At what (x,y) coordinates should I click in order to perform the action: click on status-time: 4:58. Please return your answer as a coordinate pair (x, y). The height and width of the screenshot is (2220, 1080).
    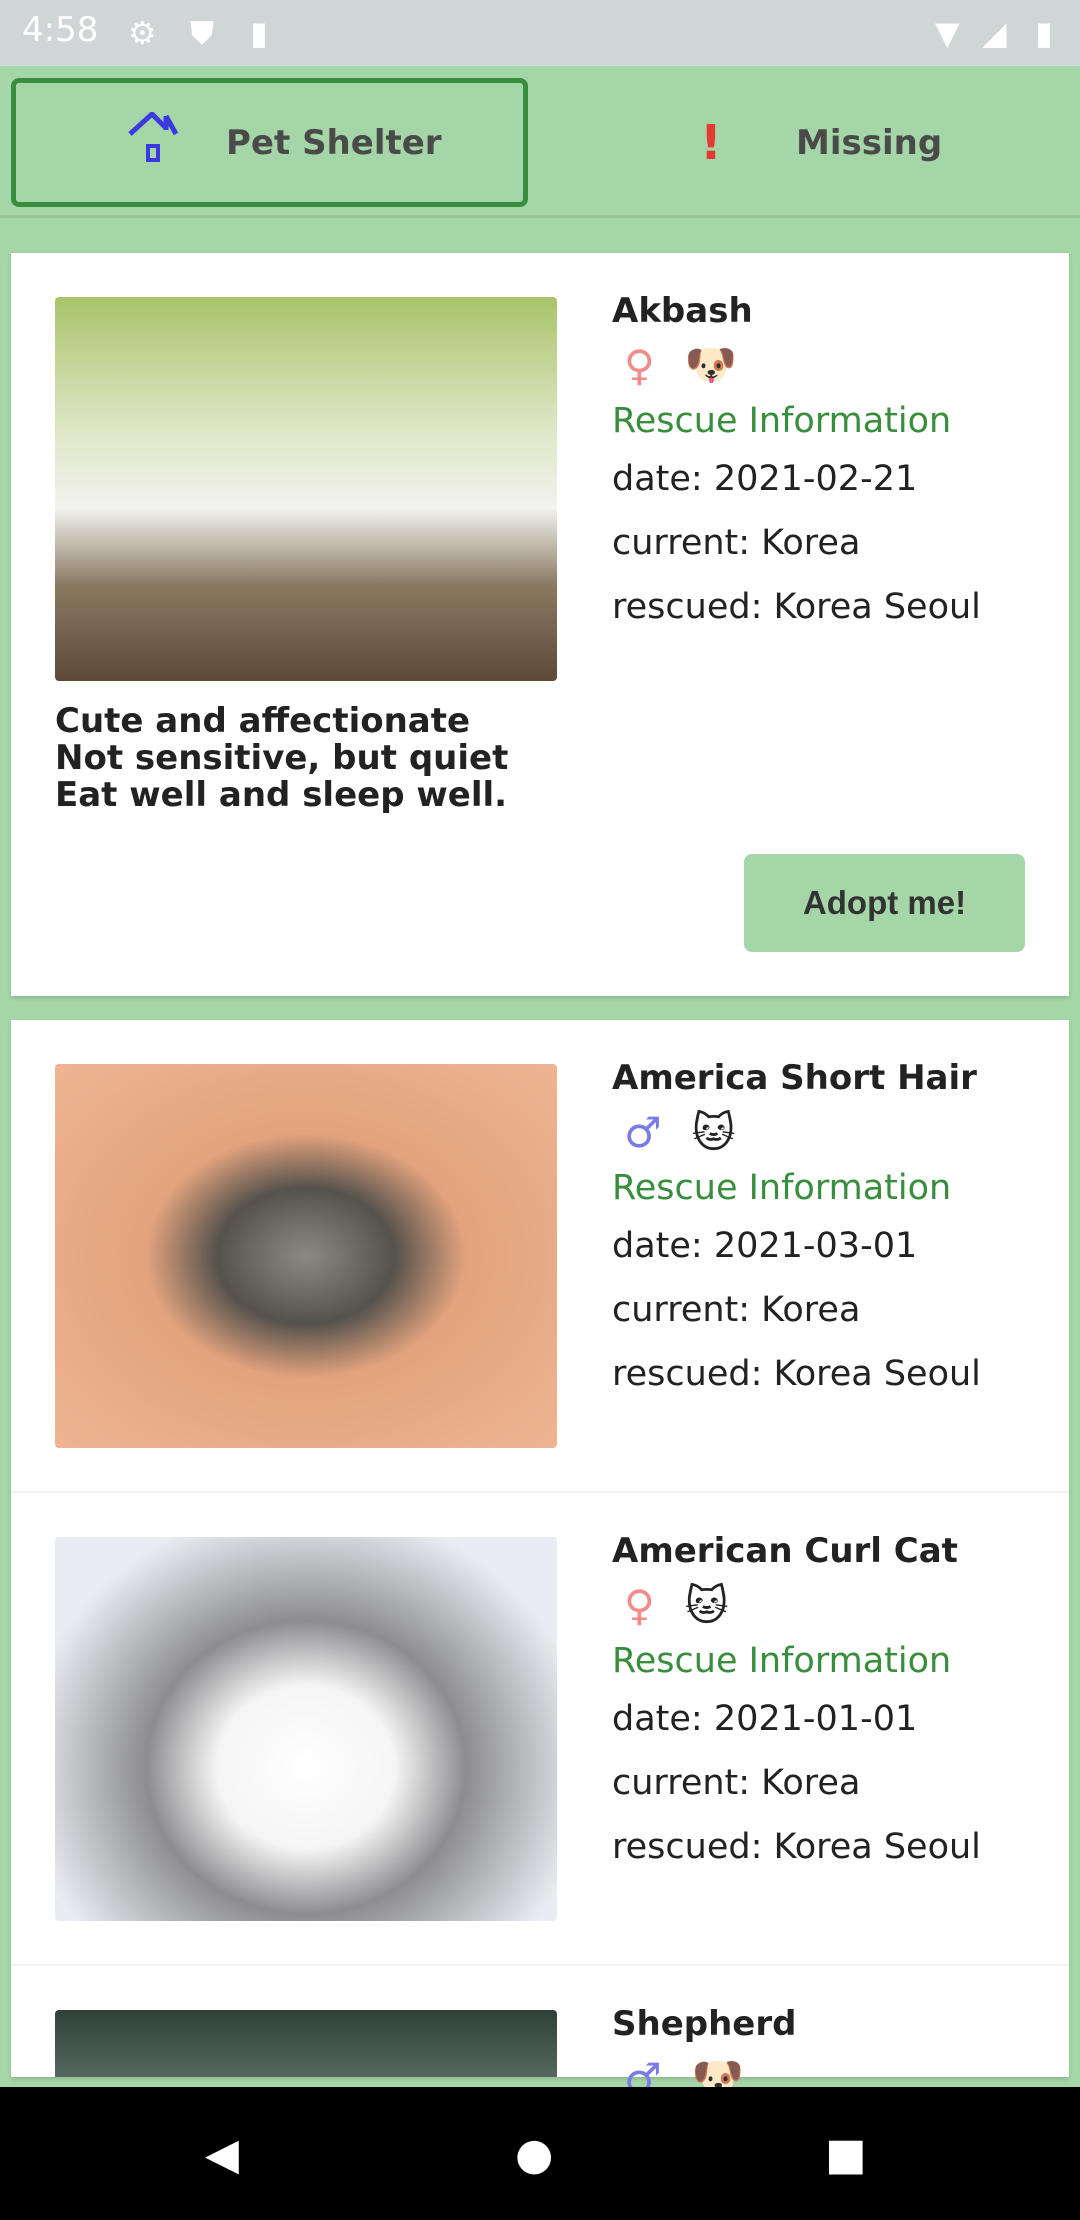
    Looking at the image, I should click on (60, 30).